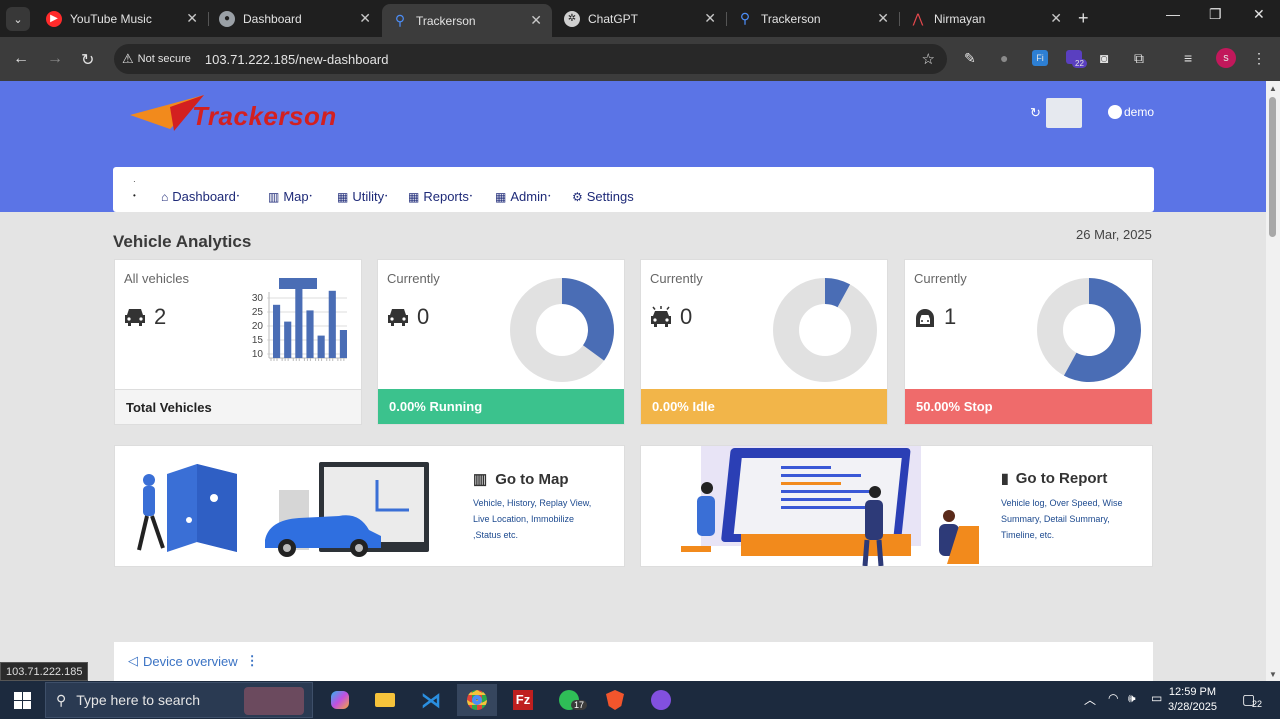 The height and width of the screenshot is (719, 1280). I want to click on tab-chatgpt: ✲ ChatGPT ✕, so click(640, 18).